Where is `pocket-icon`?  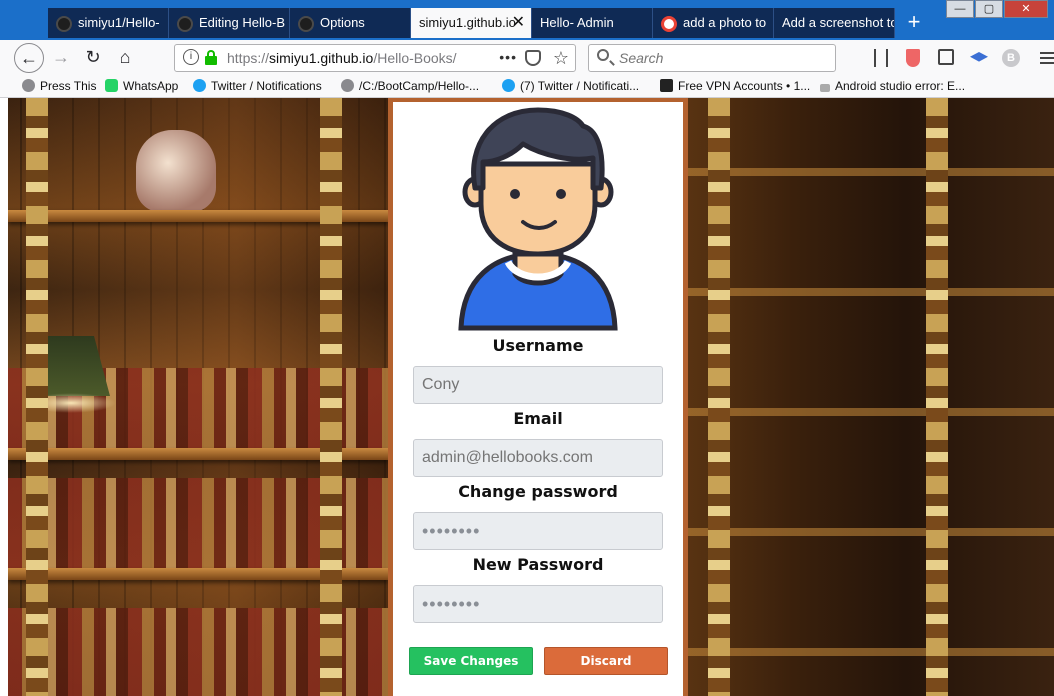
pocket-icon is located at coordinates (533, 58).